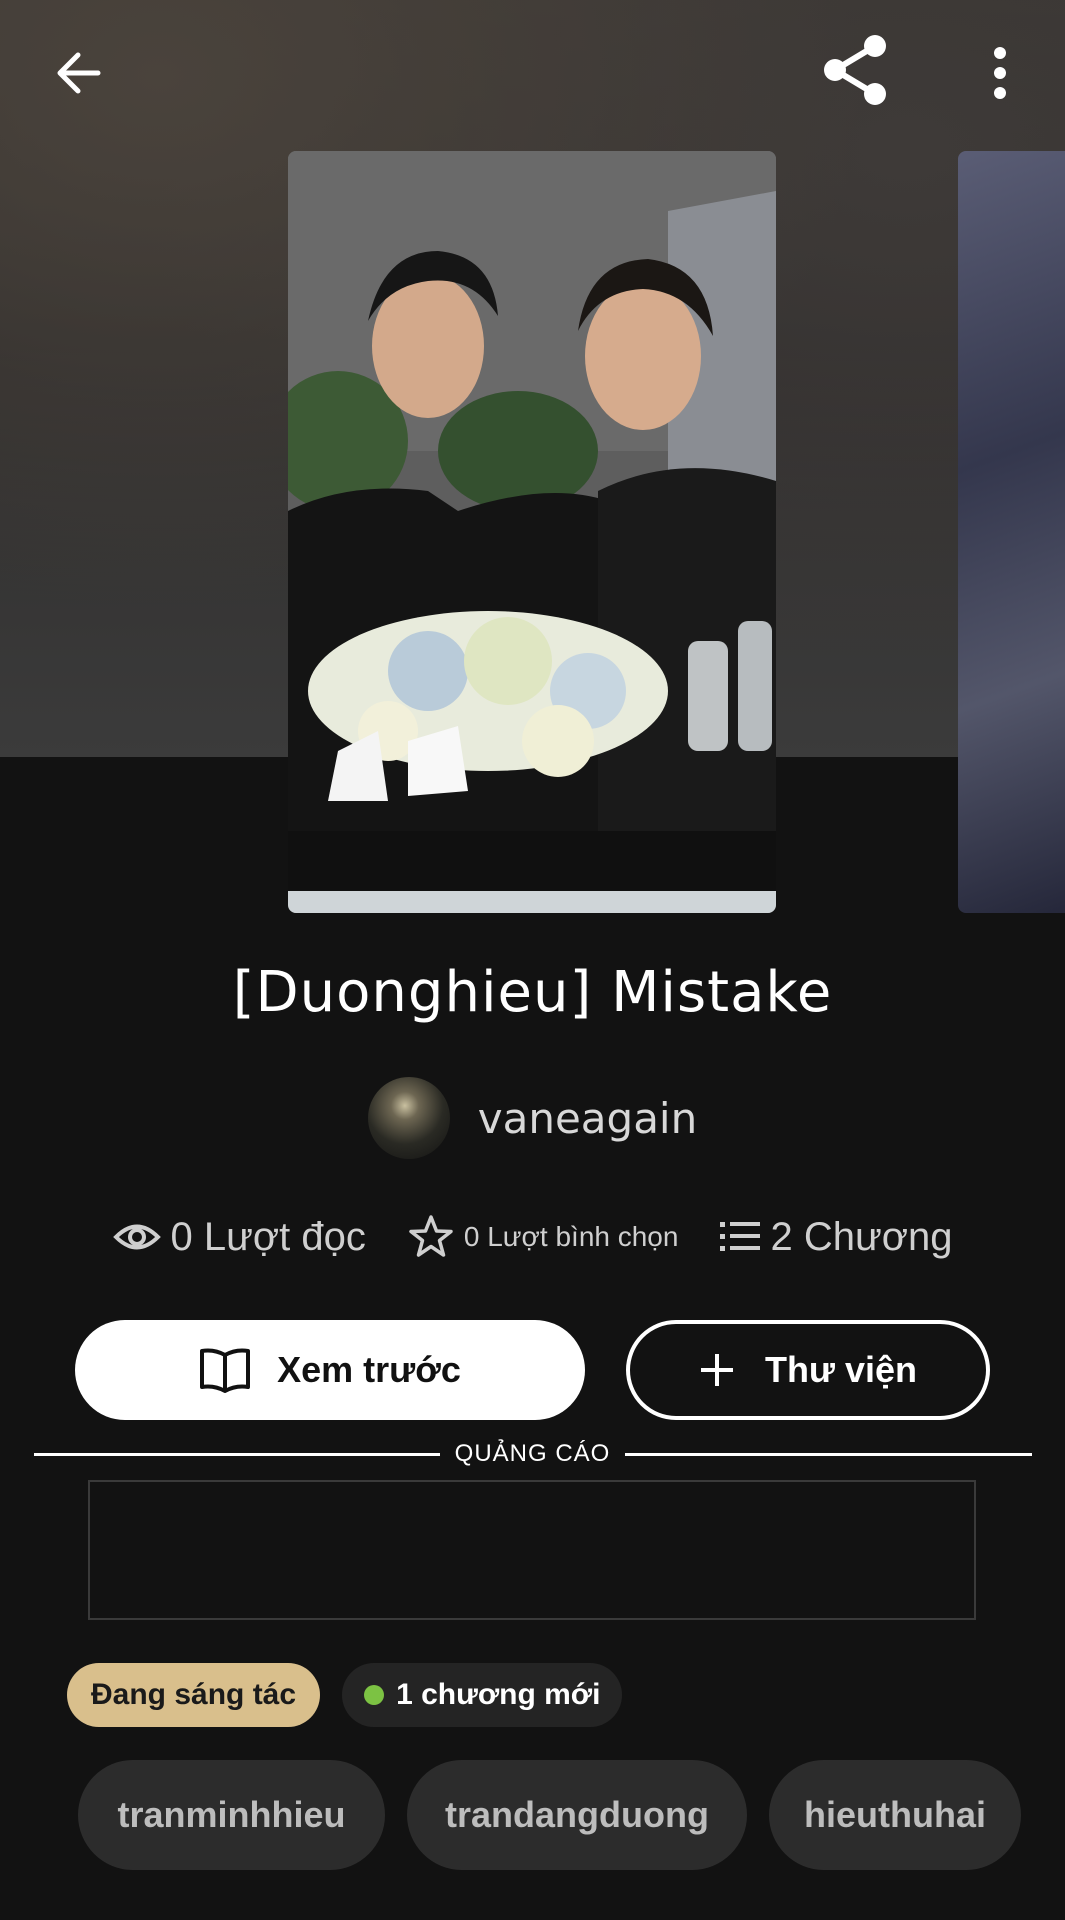 The height and width of the screenshot is (1920, 1065). Describe the element at coordinates (716, 1370) in the screenshot. I see `plus-icon` at that location.